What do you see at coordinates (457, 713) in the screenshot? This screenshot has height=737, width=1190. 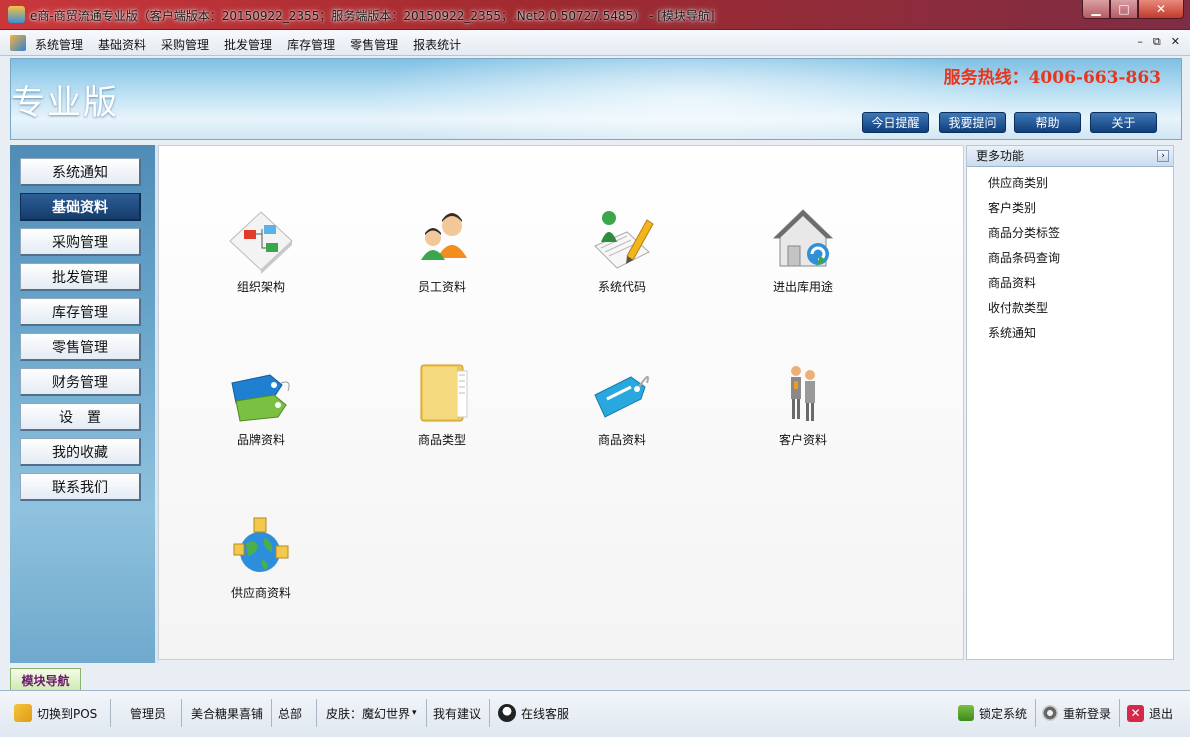 I see `suggestion-button: 我有建议` at bounding box center [457, 713].